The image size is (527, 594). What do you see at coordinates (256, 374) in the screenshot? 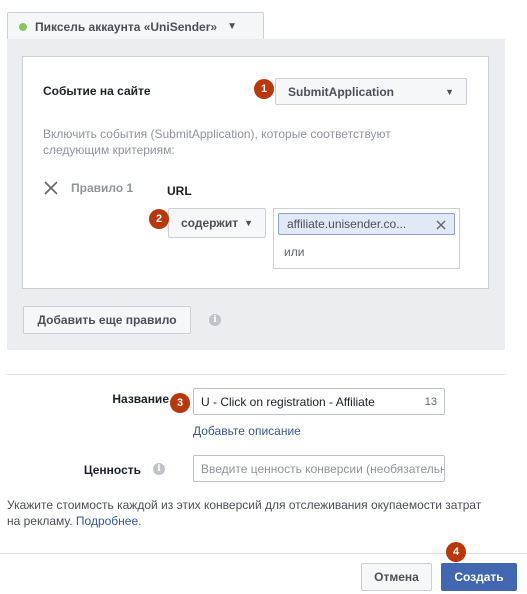
I see `section-divider` at bounding box center [256, 374].